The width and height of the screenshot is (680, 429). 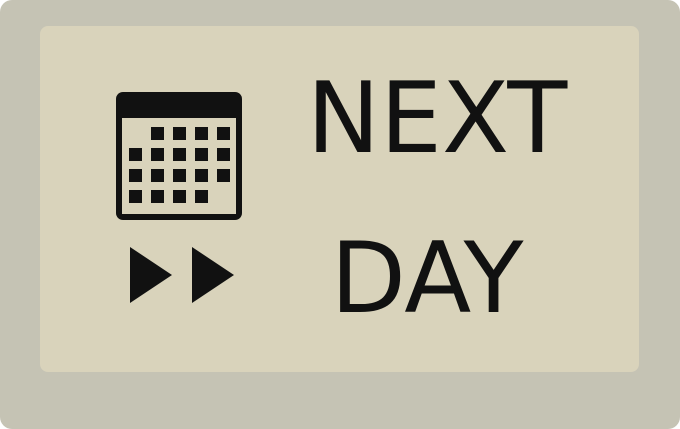 I want to click on calendar-icon, so click(x=179, y=156).